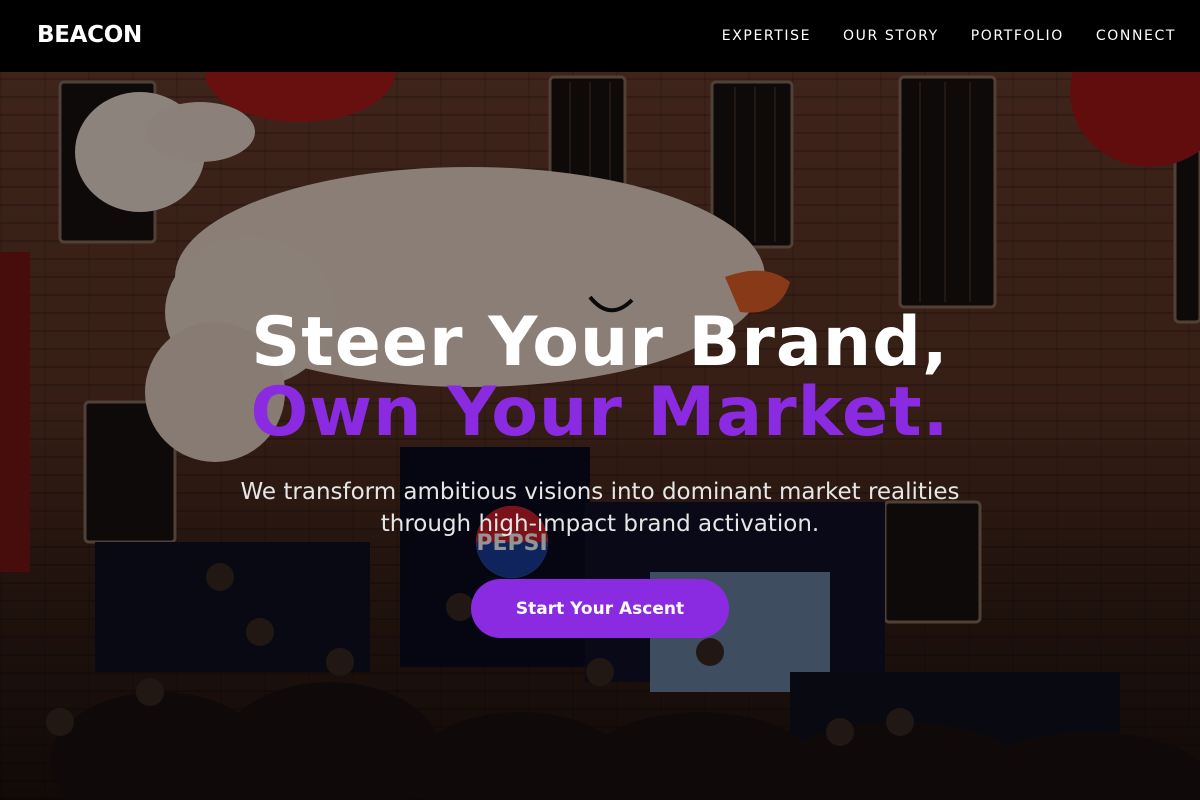 The height and width of the screenshot is (800, 1200). Describe the element at coordinates (89, 35) in the screenshot. I see `brand-logo: BEACON` at that location.